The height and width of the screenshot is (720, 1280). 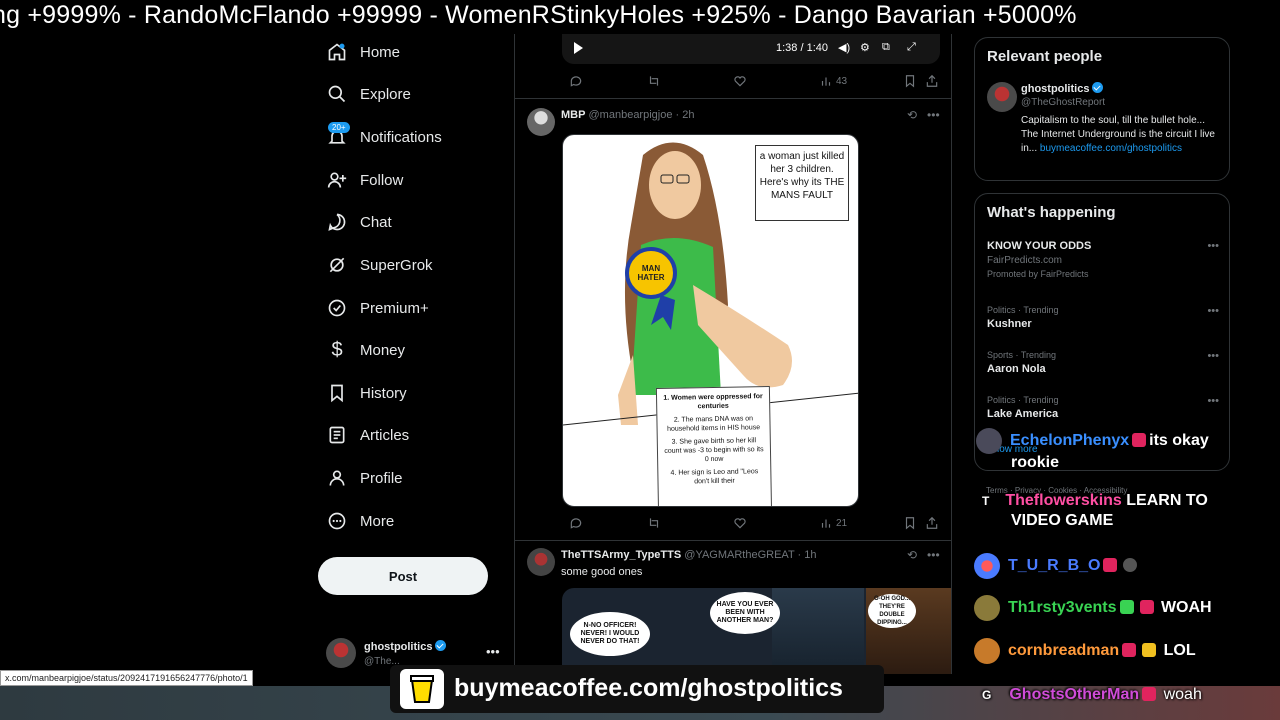 I want to click on nav-label: Profile, so click(x=381, y=478).